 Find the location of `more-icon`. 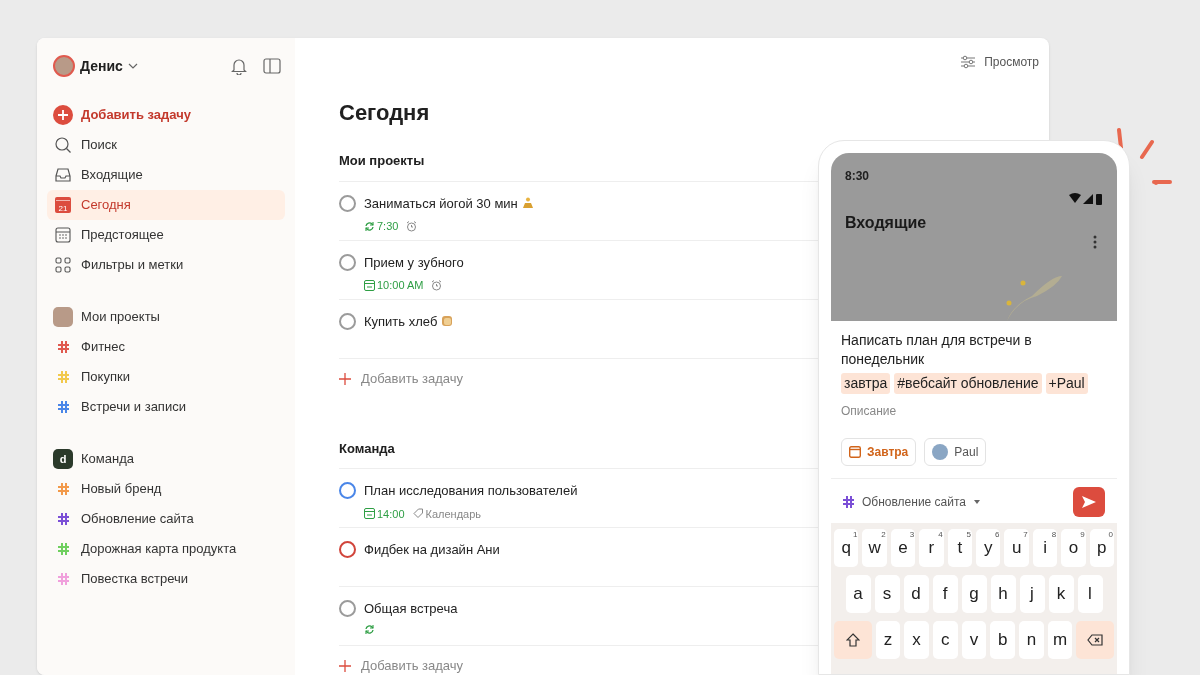

more-icon is located at coordinates (1095, 242).